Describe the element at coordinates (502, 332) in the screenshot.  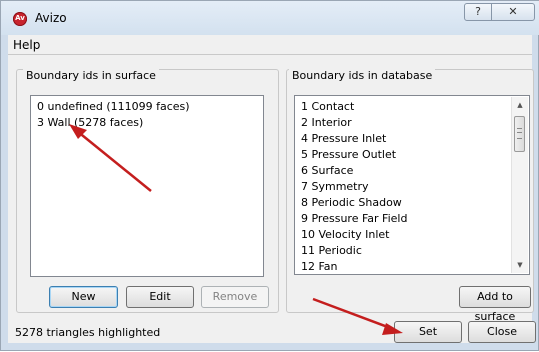
I see `close-button: Close` at that location.